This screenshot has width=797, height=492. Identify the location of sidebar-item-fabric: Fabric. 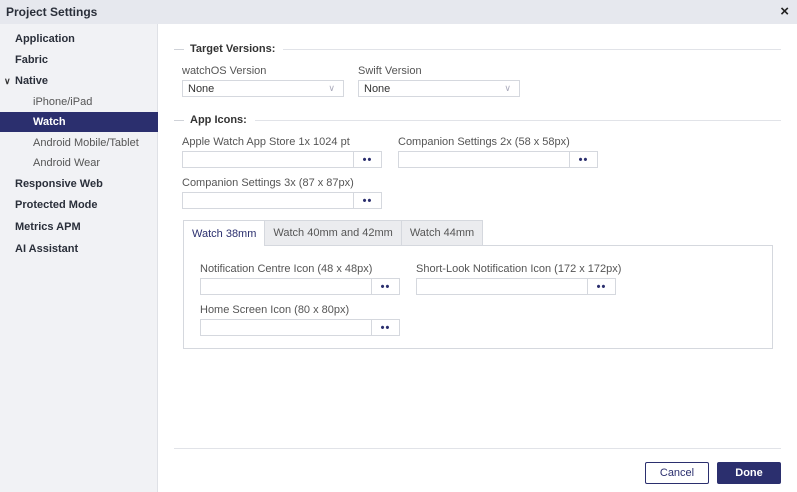
(79, 60).